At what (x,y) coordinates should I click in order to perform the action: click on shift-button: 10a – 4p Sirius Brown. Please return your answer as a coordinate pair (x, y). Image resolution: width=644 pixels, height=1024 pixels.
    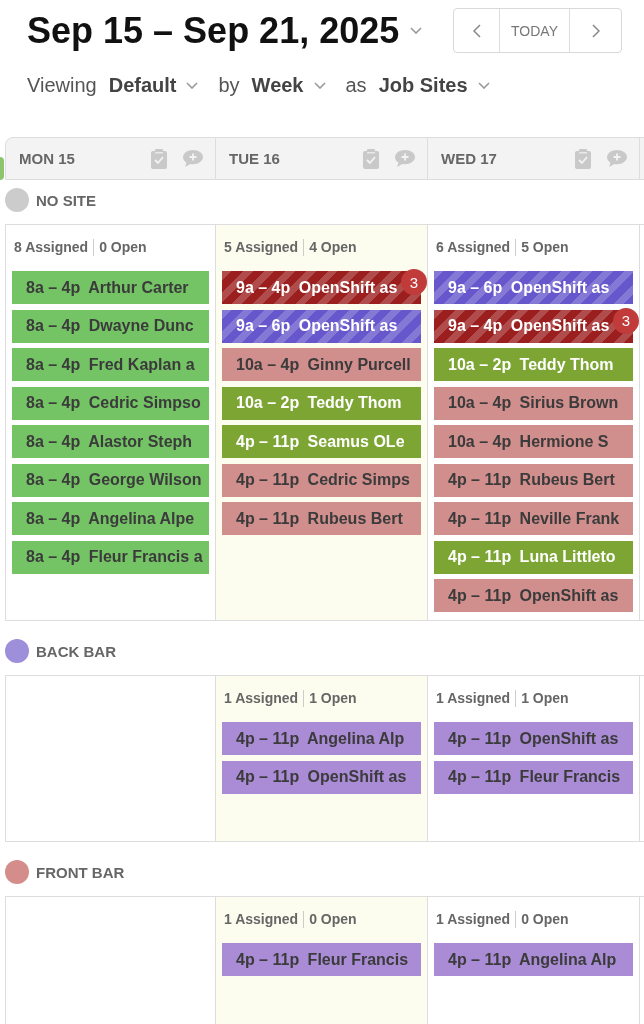
    Looking at the image, I should click on (533, 403).